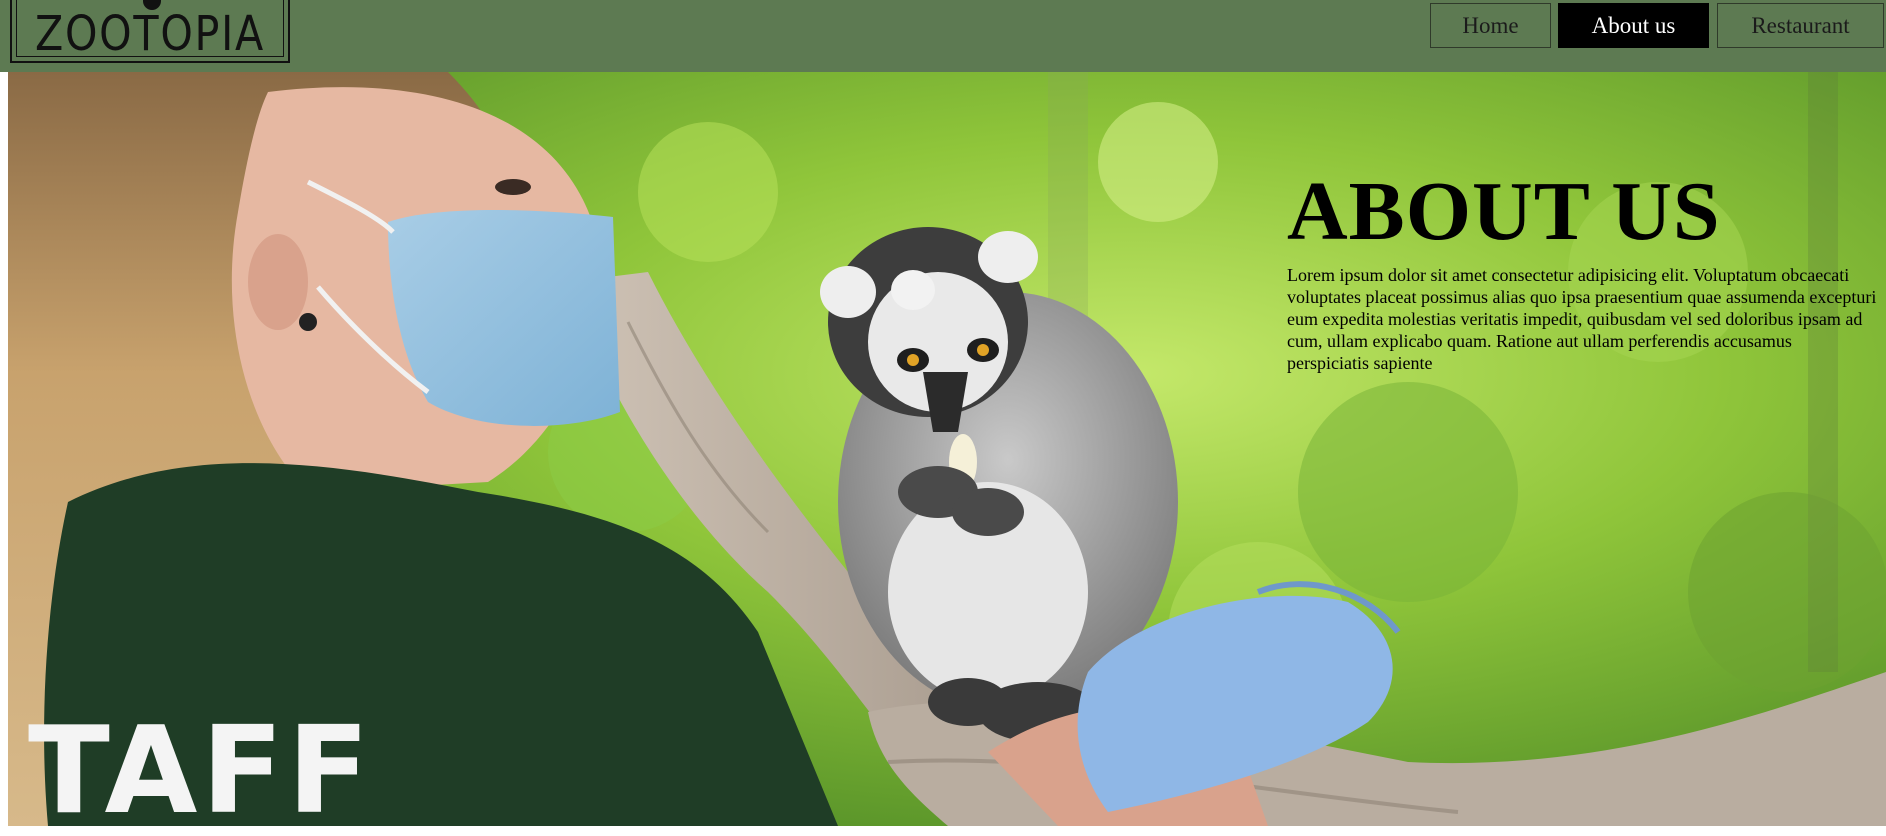 This screenshot has width=1886, height=836. I want to click on shirt-print-text: TAFF, so click(200, 764).